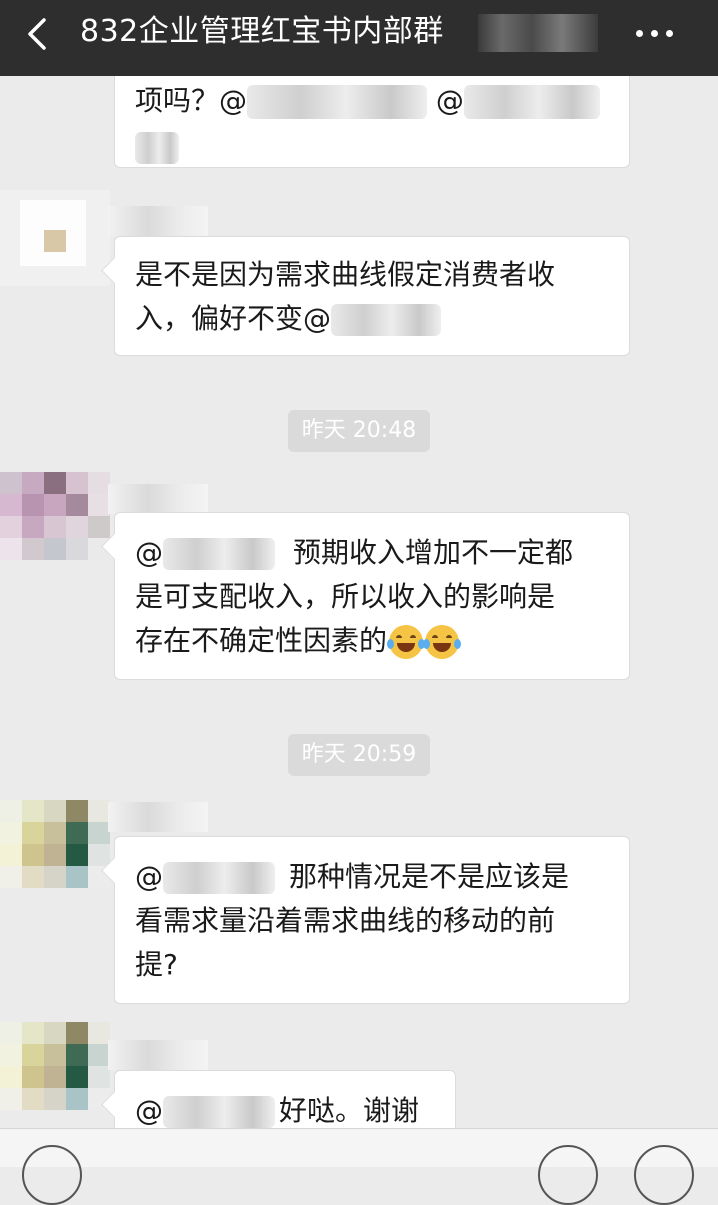 The height and width of the screenshot is (1205, 718). I want to click on chat-header: 832企业管理红宝书内部群, so click(359, 38).